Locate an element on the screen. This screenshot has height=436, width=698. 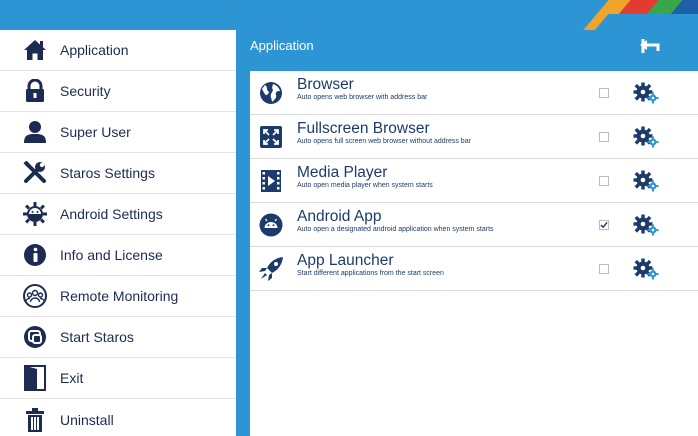
sidebar-item-label: Remote Monitoring is located at coordinates (119, 296).